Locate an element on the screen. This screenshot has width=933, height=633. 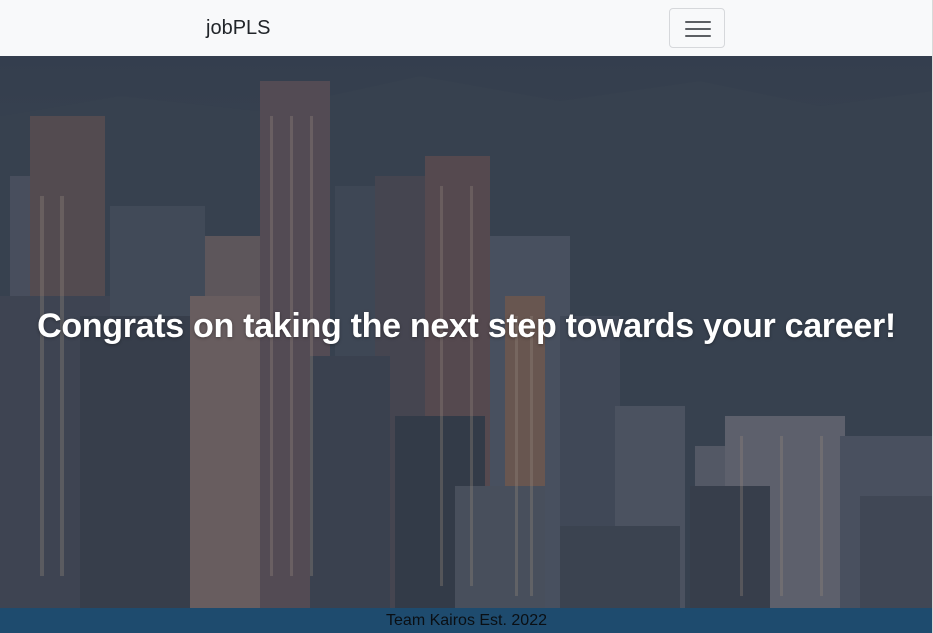
footer-text: Team Kairos Est. 2022 is located at coordinates (466, 620).